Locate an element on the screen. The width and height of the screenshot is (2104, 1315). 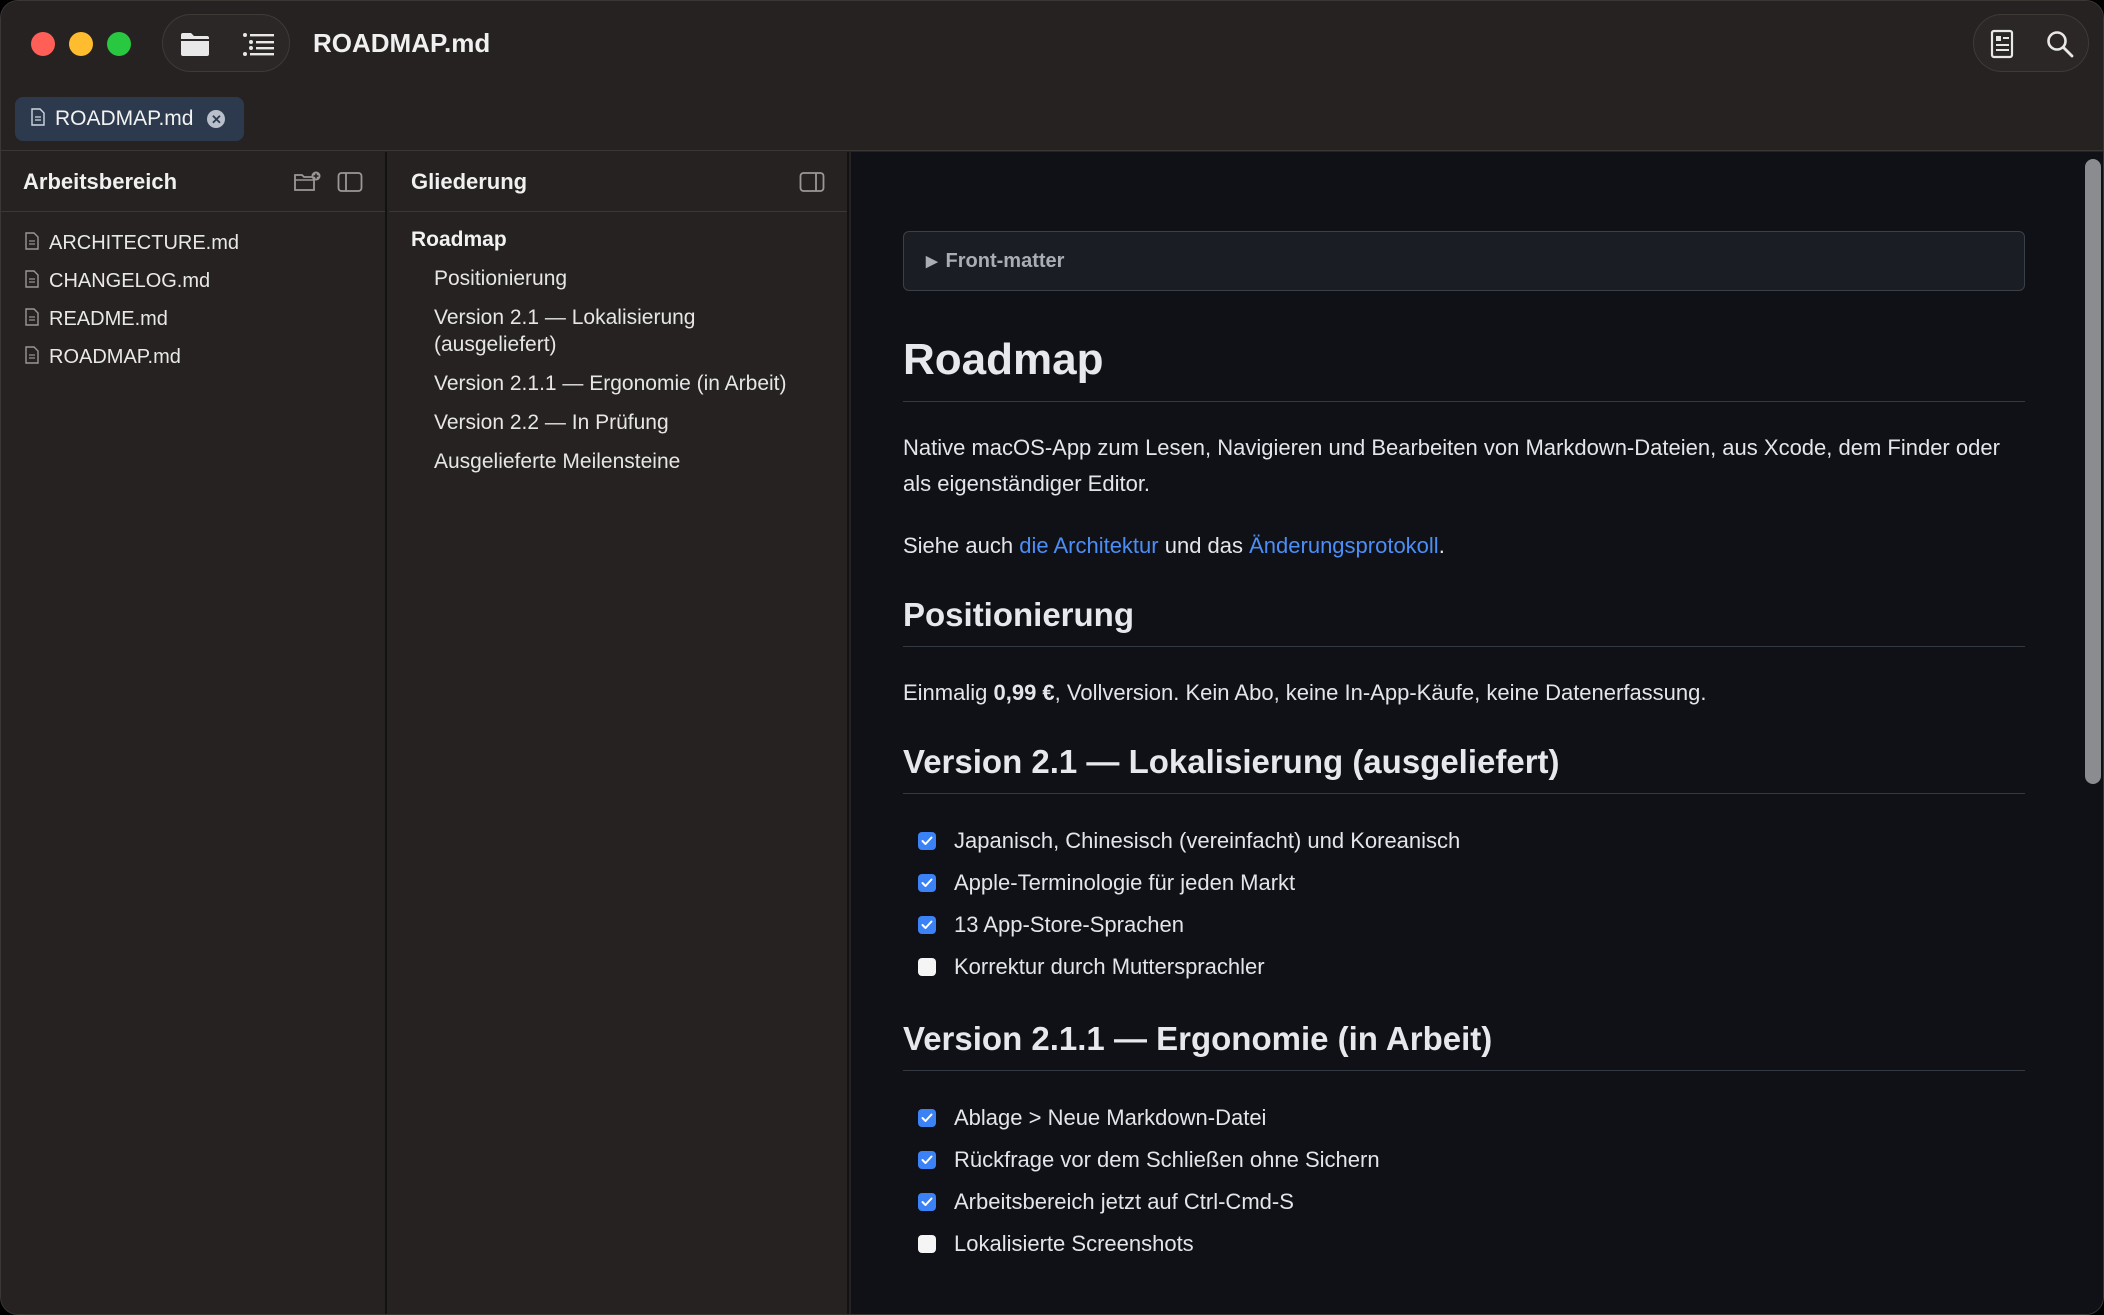
task-label: Korrektur durch Muttersprachler is located at coordinates (1109, 966).